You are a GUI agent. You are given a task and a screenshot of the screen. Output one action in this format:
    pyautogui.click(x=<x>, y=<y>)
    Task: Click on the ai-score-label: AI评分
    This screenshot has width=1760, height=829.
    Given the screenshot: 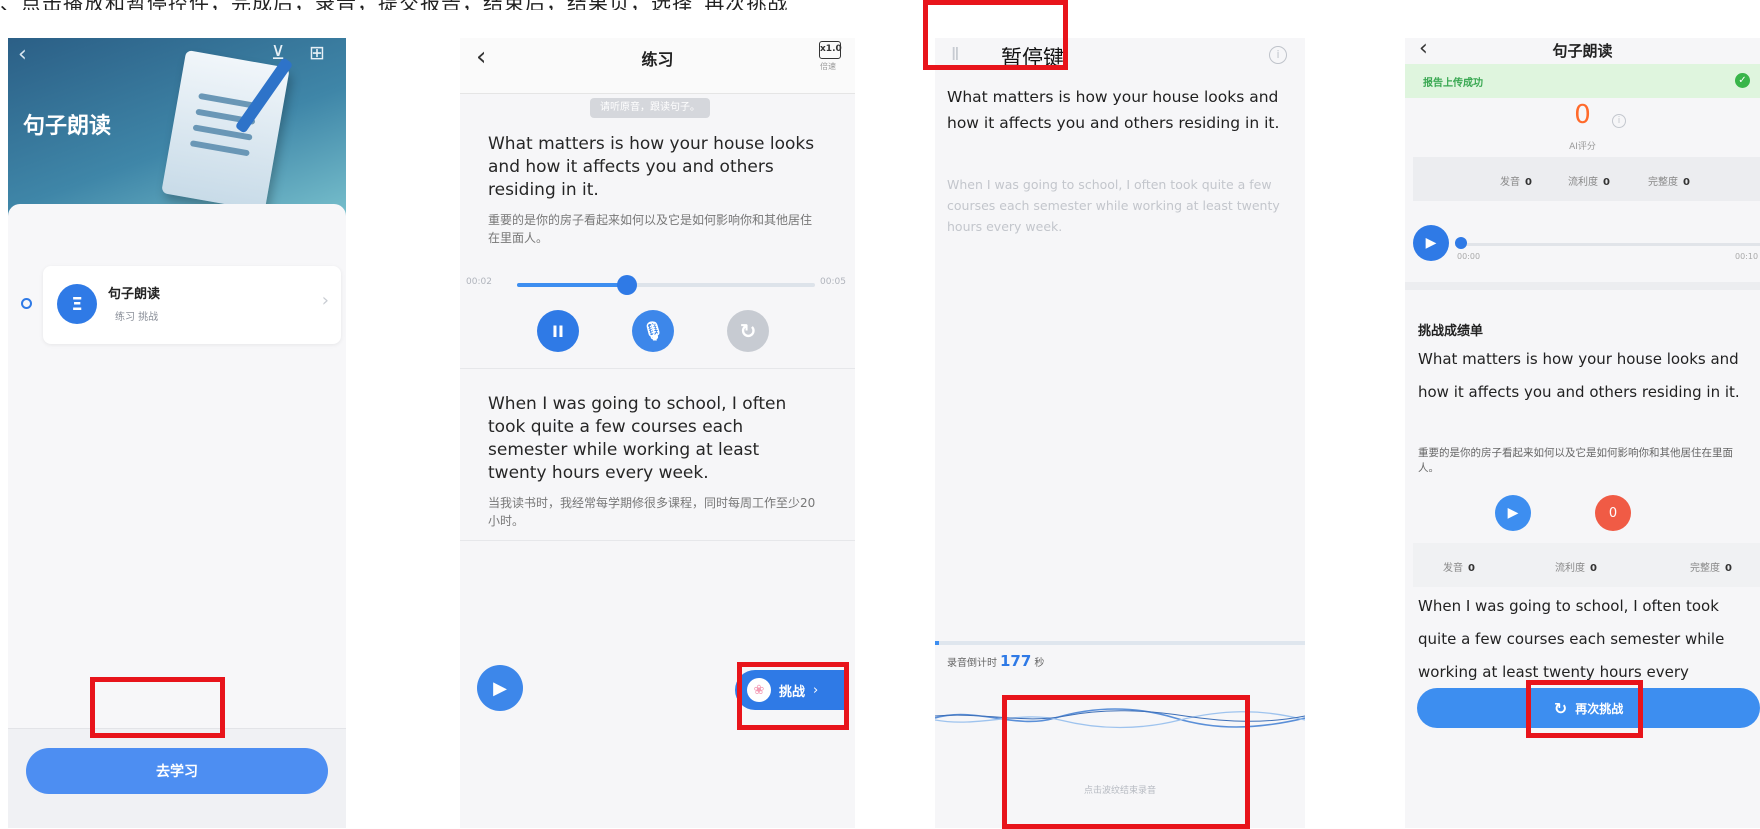 What is the action you would take?
    pyautogui.click(x=1582, y=147)
    